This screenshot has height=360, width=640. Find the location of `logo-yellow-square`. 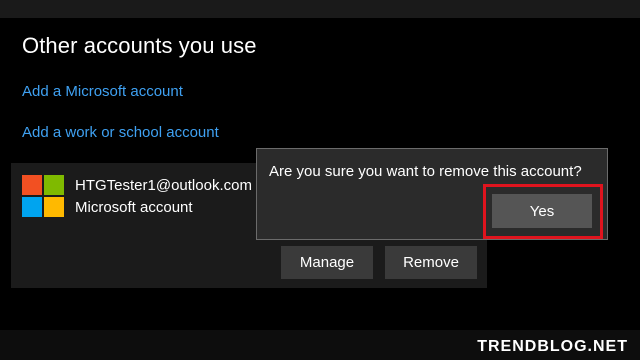

logo-yellow-square is located at coordinates (54, 207).